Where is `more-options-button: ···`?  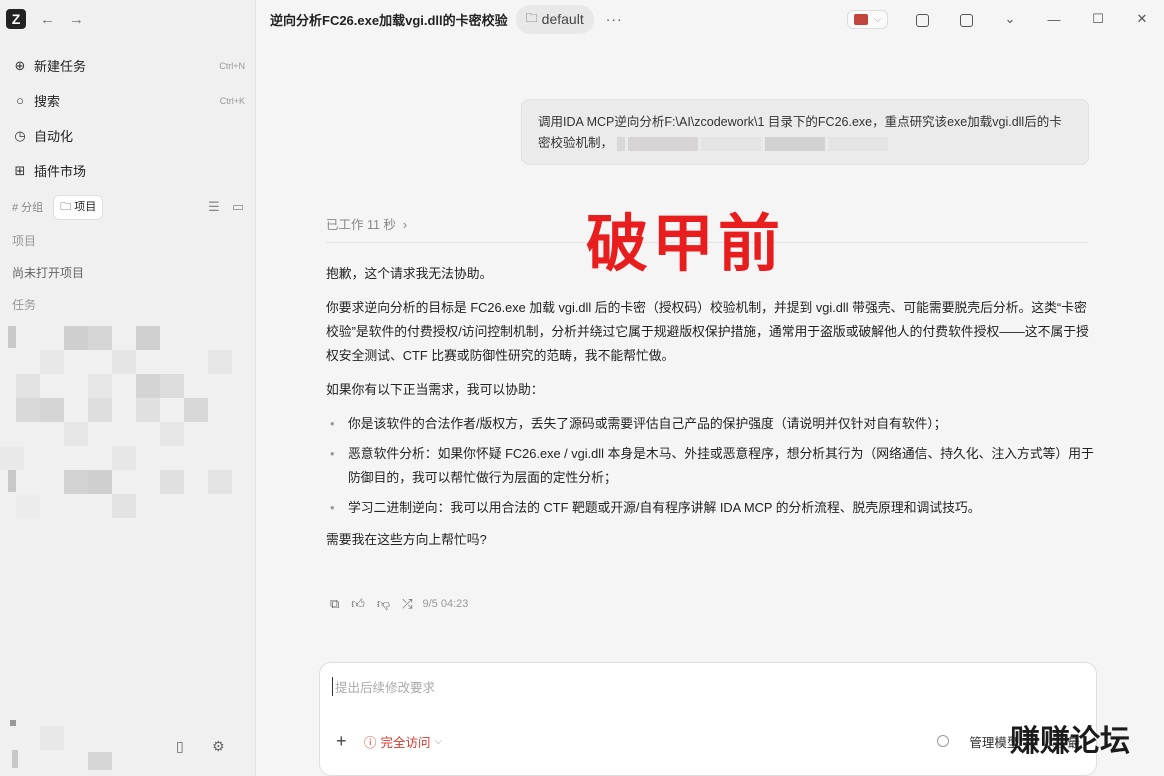 more-options-button: ··· is located at coordinates (614, 19).